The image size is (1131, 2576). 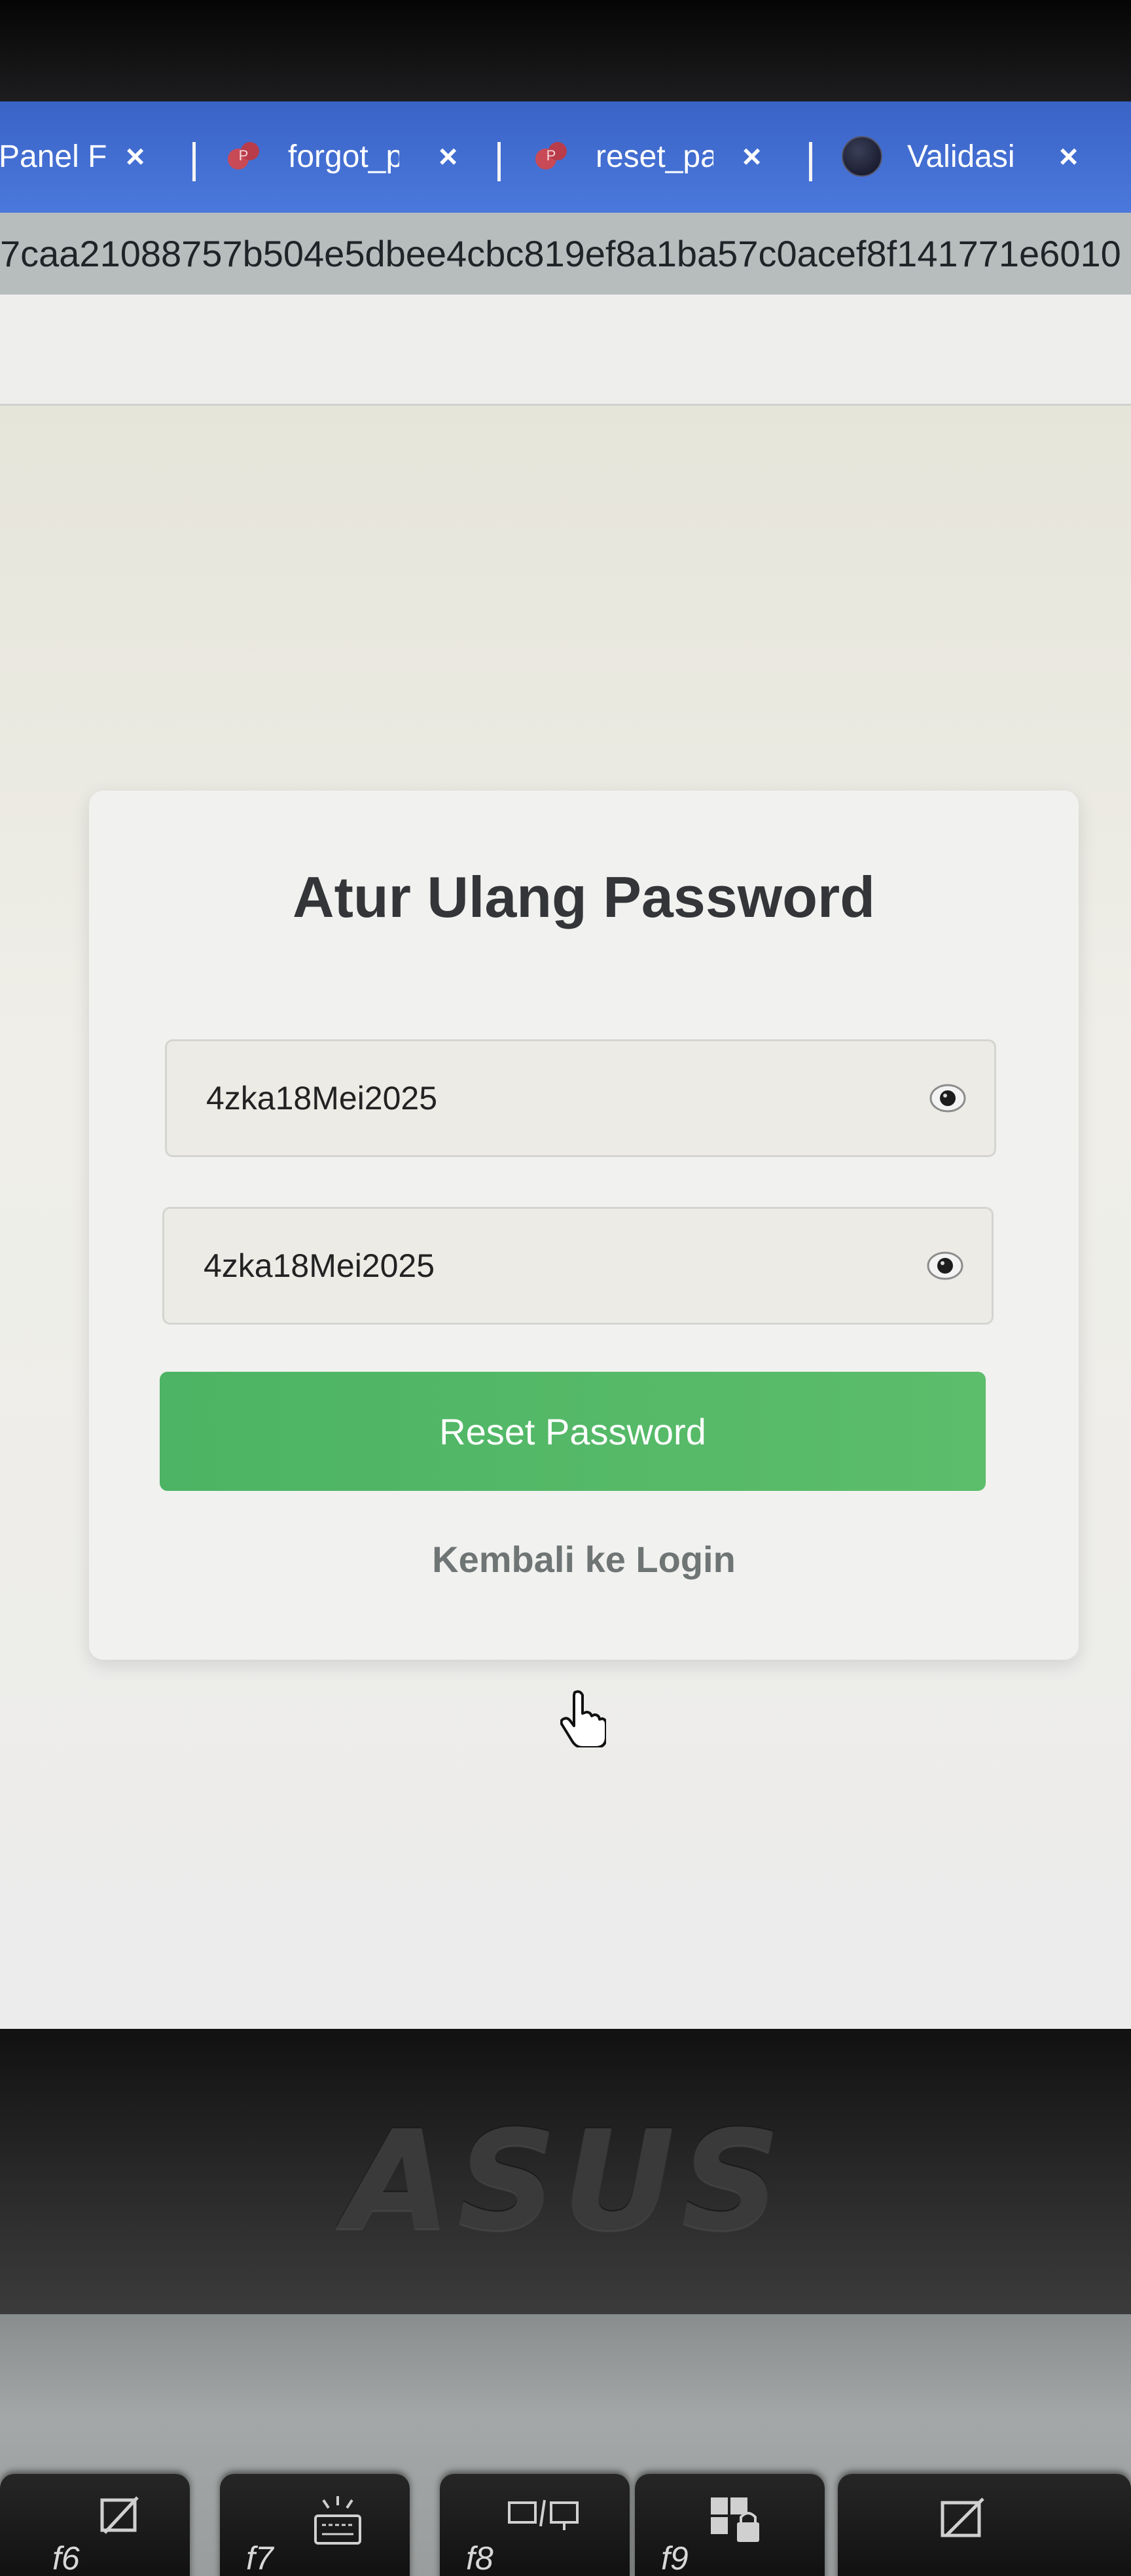 I want to click on globe-icon, so click(x=862, y=156).